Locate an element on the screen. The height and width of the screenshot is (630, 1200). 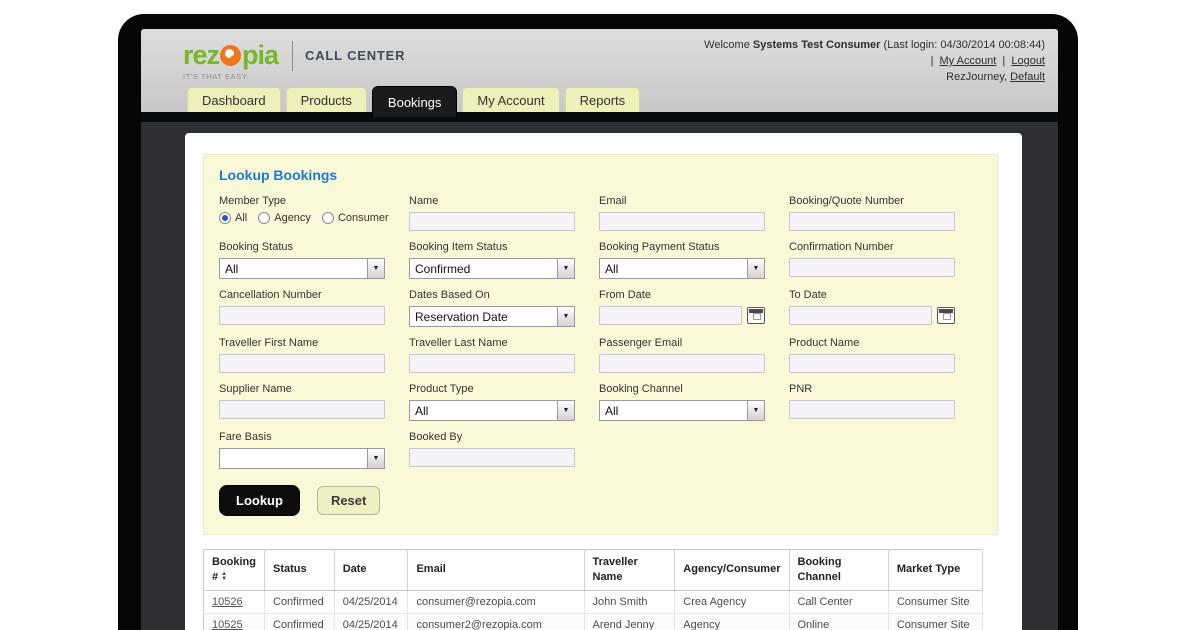
passenger-email-label: Passenger Email is located at coordinates (641, 343).